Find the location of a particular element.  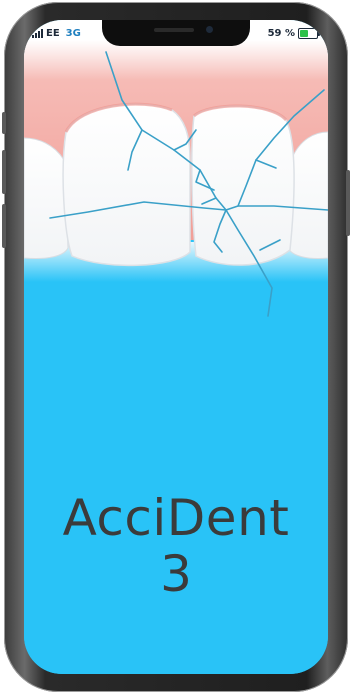

power-button is located at coordinates (348, 203).